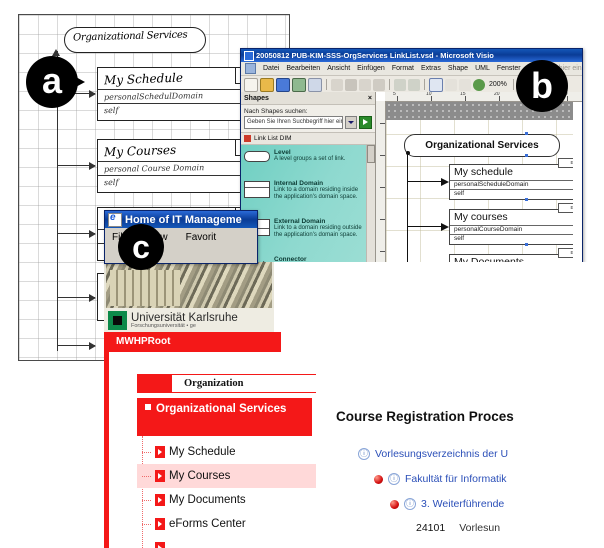  Describe the element at coordinates (221, 409) in the screenshot. I see `selected-section-label: Organizational Services` at that location.